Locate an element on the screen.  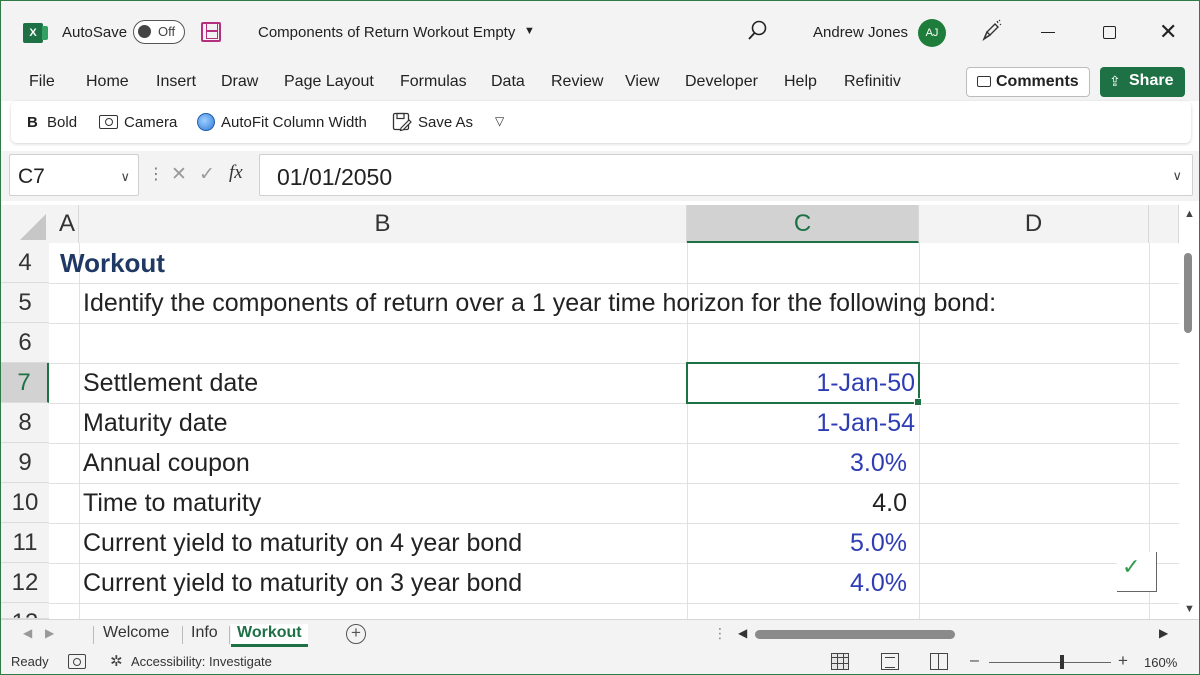
tab-refinitiv: Refinitiv is located at coordinates (872, 82).